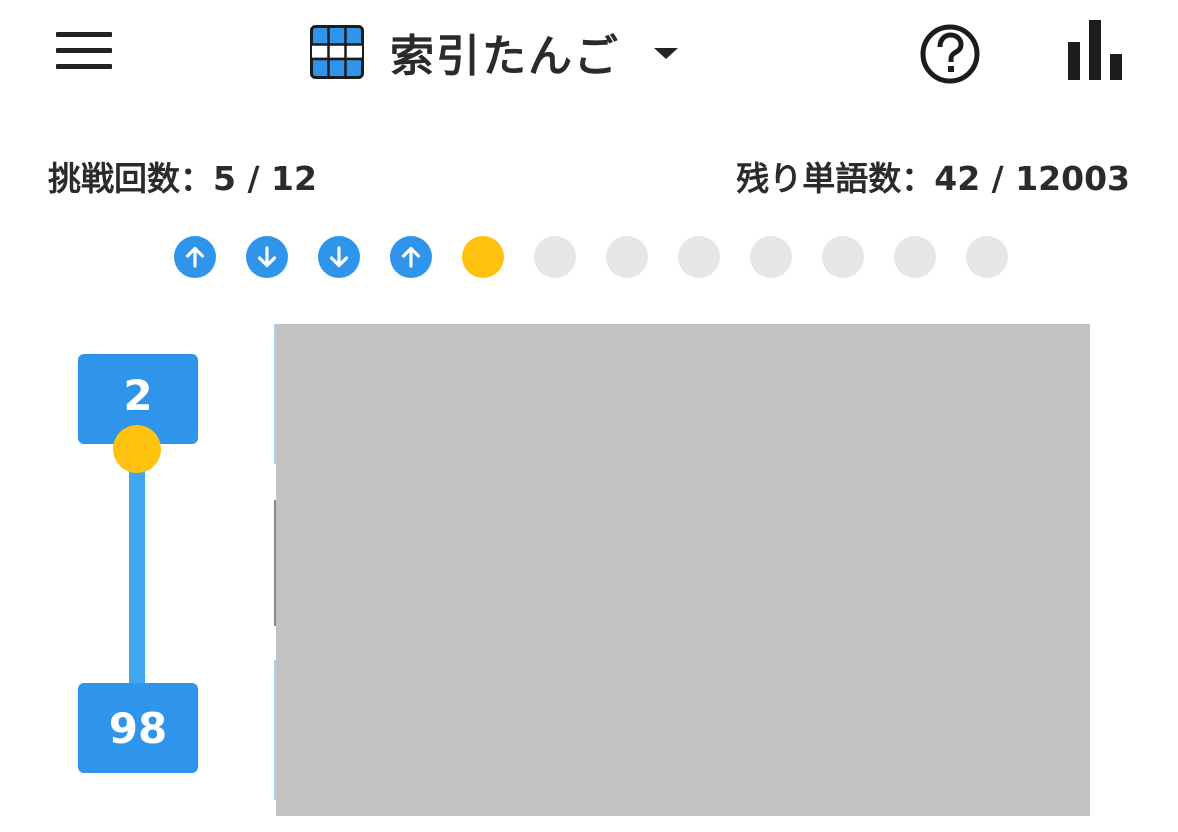  What do you see at coordinates (137, 449) in the screenshot?
I see `range-slider-thumb` at bounding box center [137, 449].